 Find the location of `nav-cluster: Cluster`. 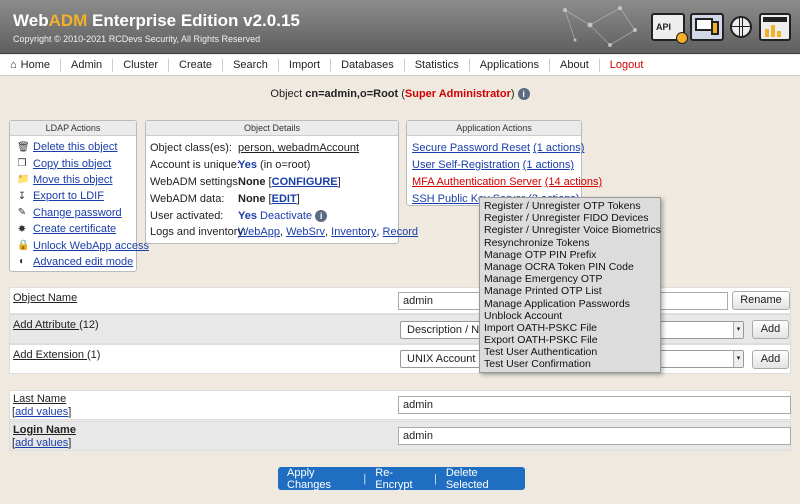

nav-cluster: Cluster is located at coordinates (141, 65).